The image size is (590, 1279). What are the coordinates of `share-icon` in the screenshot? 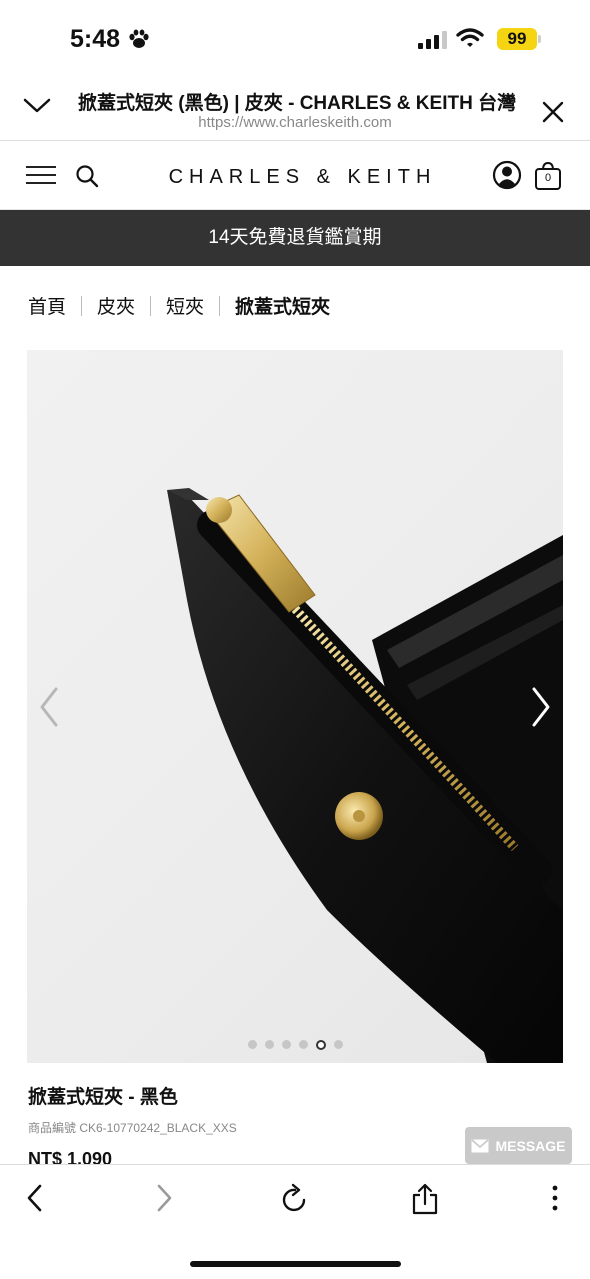 It's located at (425, 1199).